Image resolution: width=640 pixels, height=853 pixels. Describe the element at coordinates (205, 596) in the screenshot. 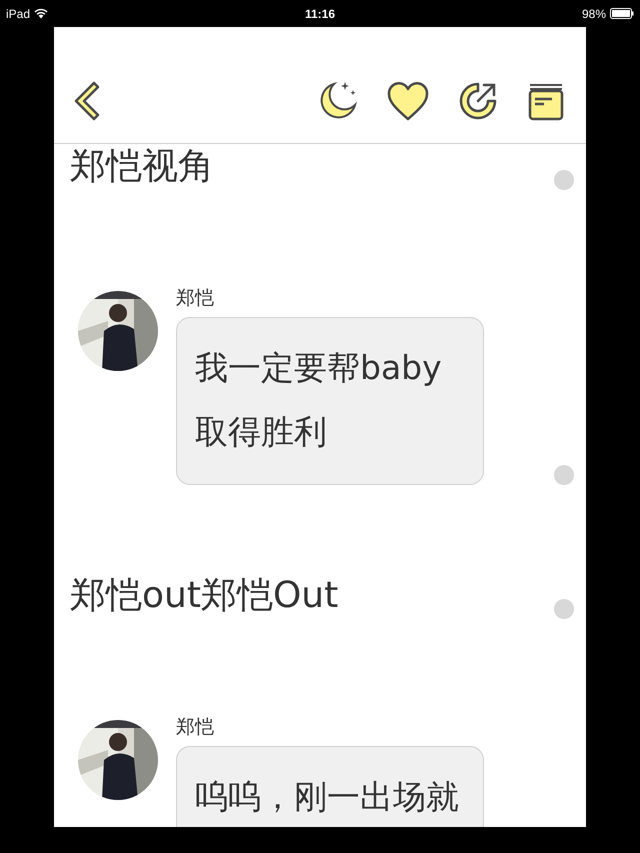

I see `narration-text: 郑恺out郑恺Out` at that location.